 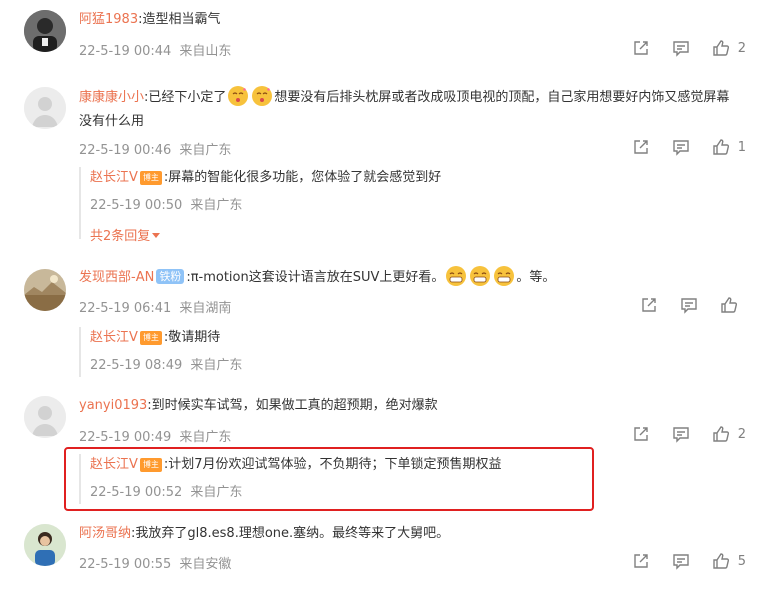 I want to click on like-button: 5, so click(x=729, y=561).